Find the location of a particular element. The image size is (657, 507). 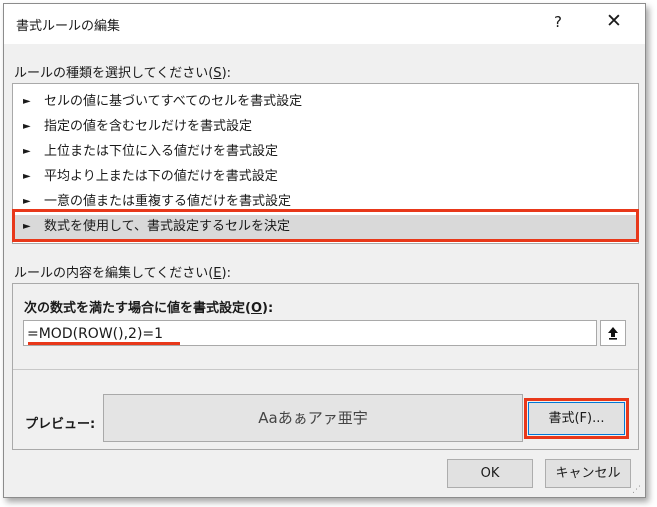

title-bar: 書式ルールの編集 ? ✕ is located at coordinates (324, 24).